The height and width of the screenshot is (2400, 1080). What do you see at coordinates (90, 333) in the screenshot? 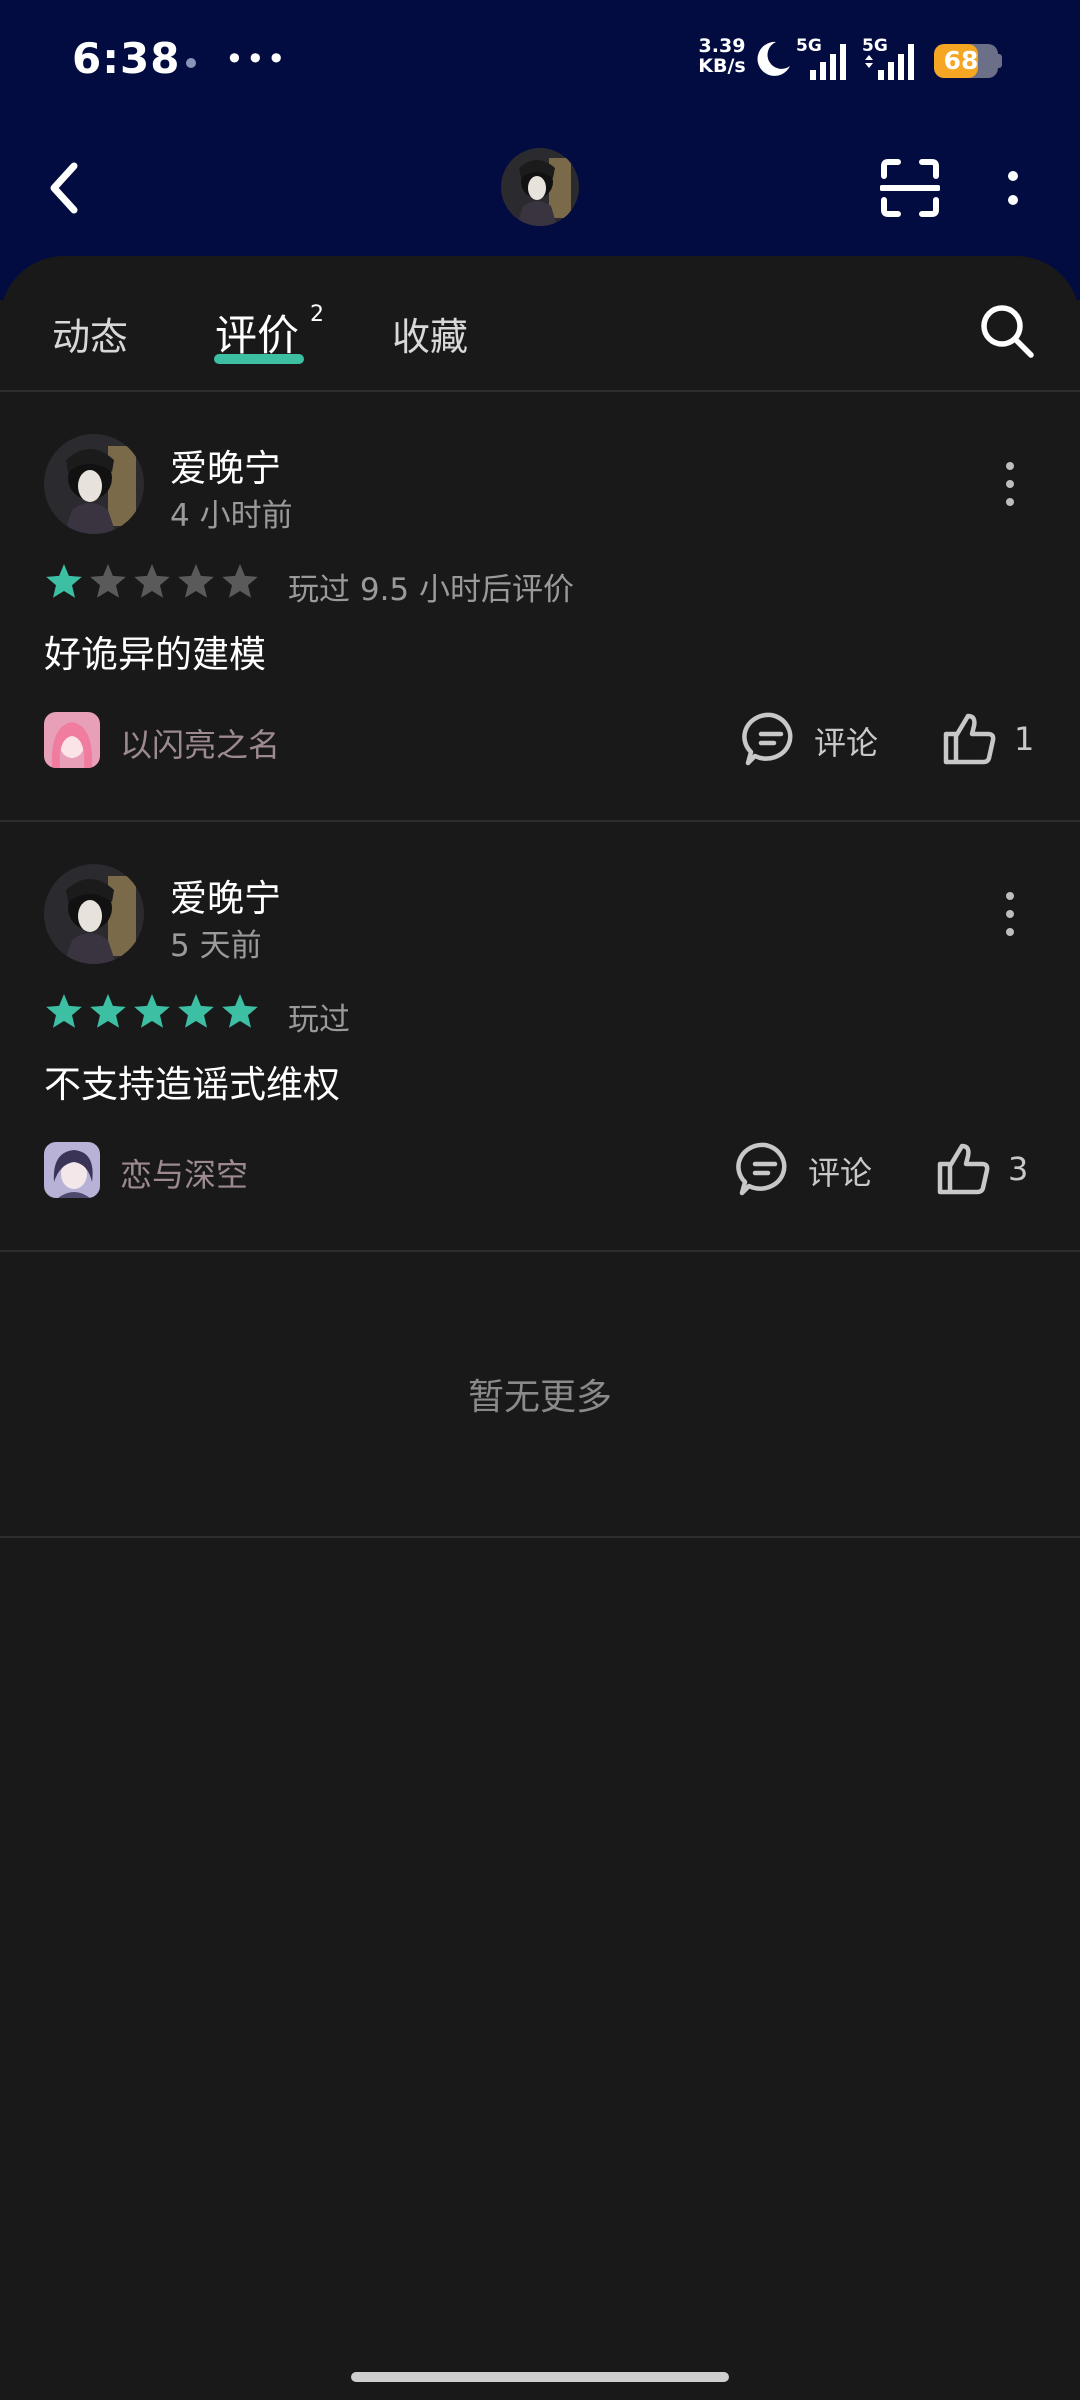
I see `tab-dynamic: 动态` at bounding box center [90, 333].